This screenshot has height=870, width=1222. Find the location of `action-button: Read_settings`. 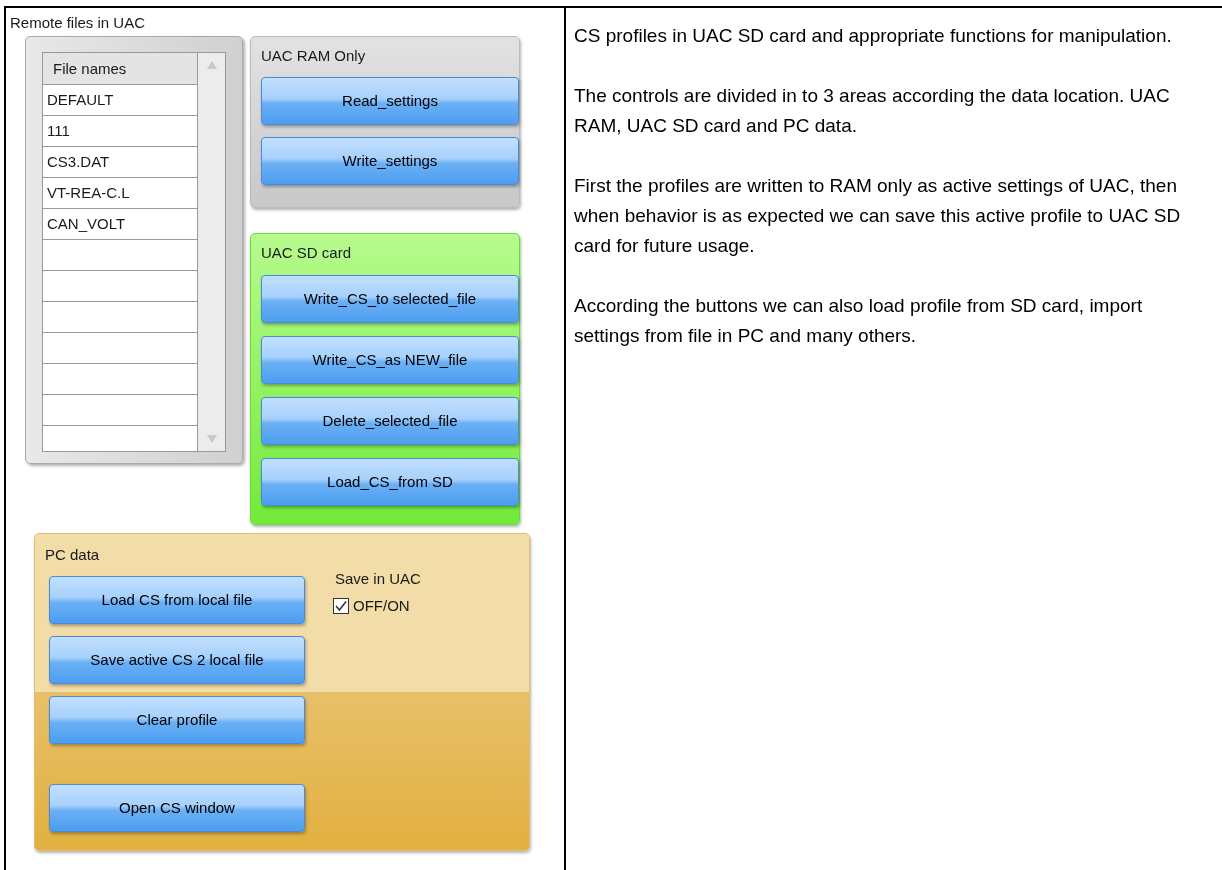

action-button: Read_settings is located at coordinates (390, 101).